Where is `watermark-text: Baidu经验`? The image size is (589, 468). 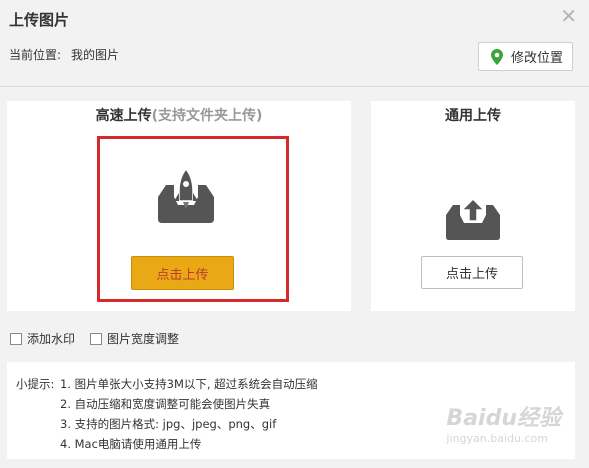
watermark-text: Baidu经验 is located at coordinates (503, 418).